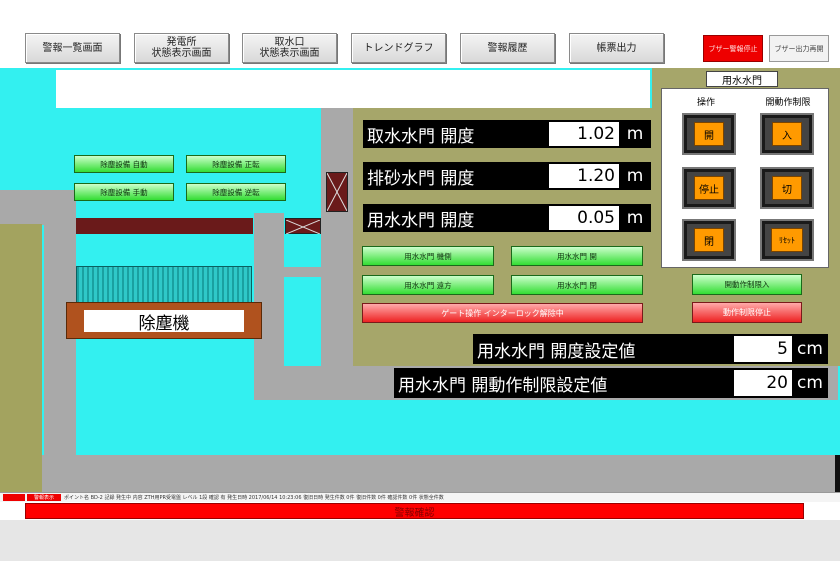  Describe the element at coordinates (577, 285) in the screenshot. I see `gate-close-button: 用水水門 閉` at that location.